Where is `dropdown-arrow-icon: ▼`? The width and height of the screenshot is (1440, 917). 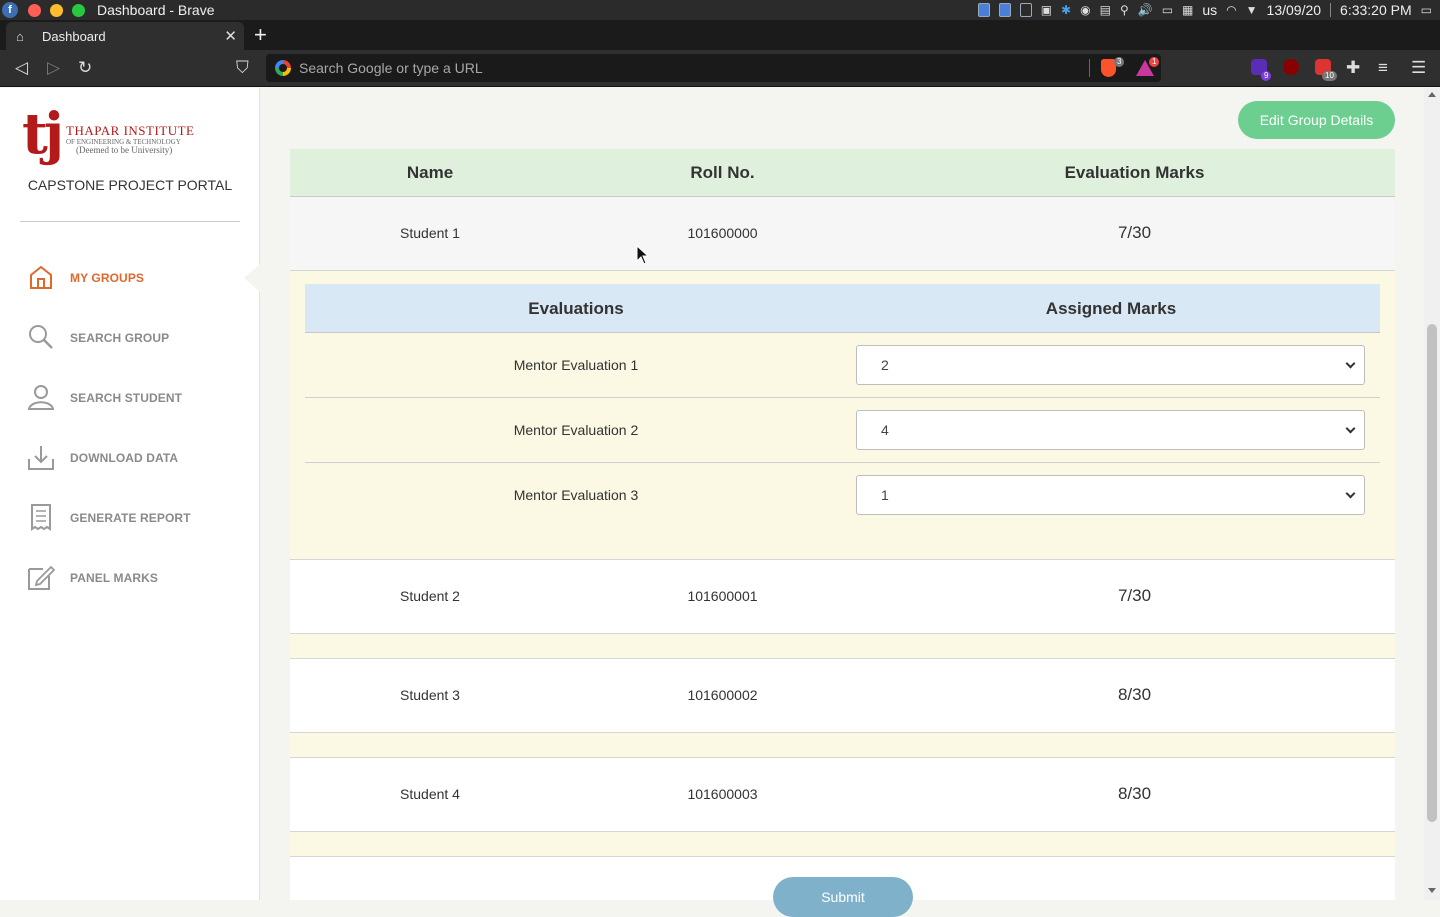
dropdown-arrow-icon: ▼ is located at coordinates (1252, 10).